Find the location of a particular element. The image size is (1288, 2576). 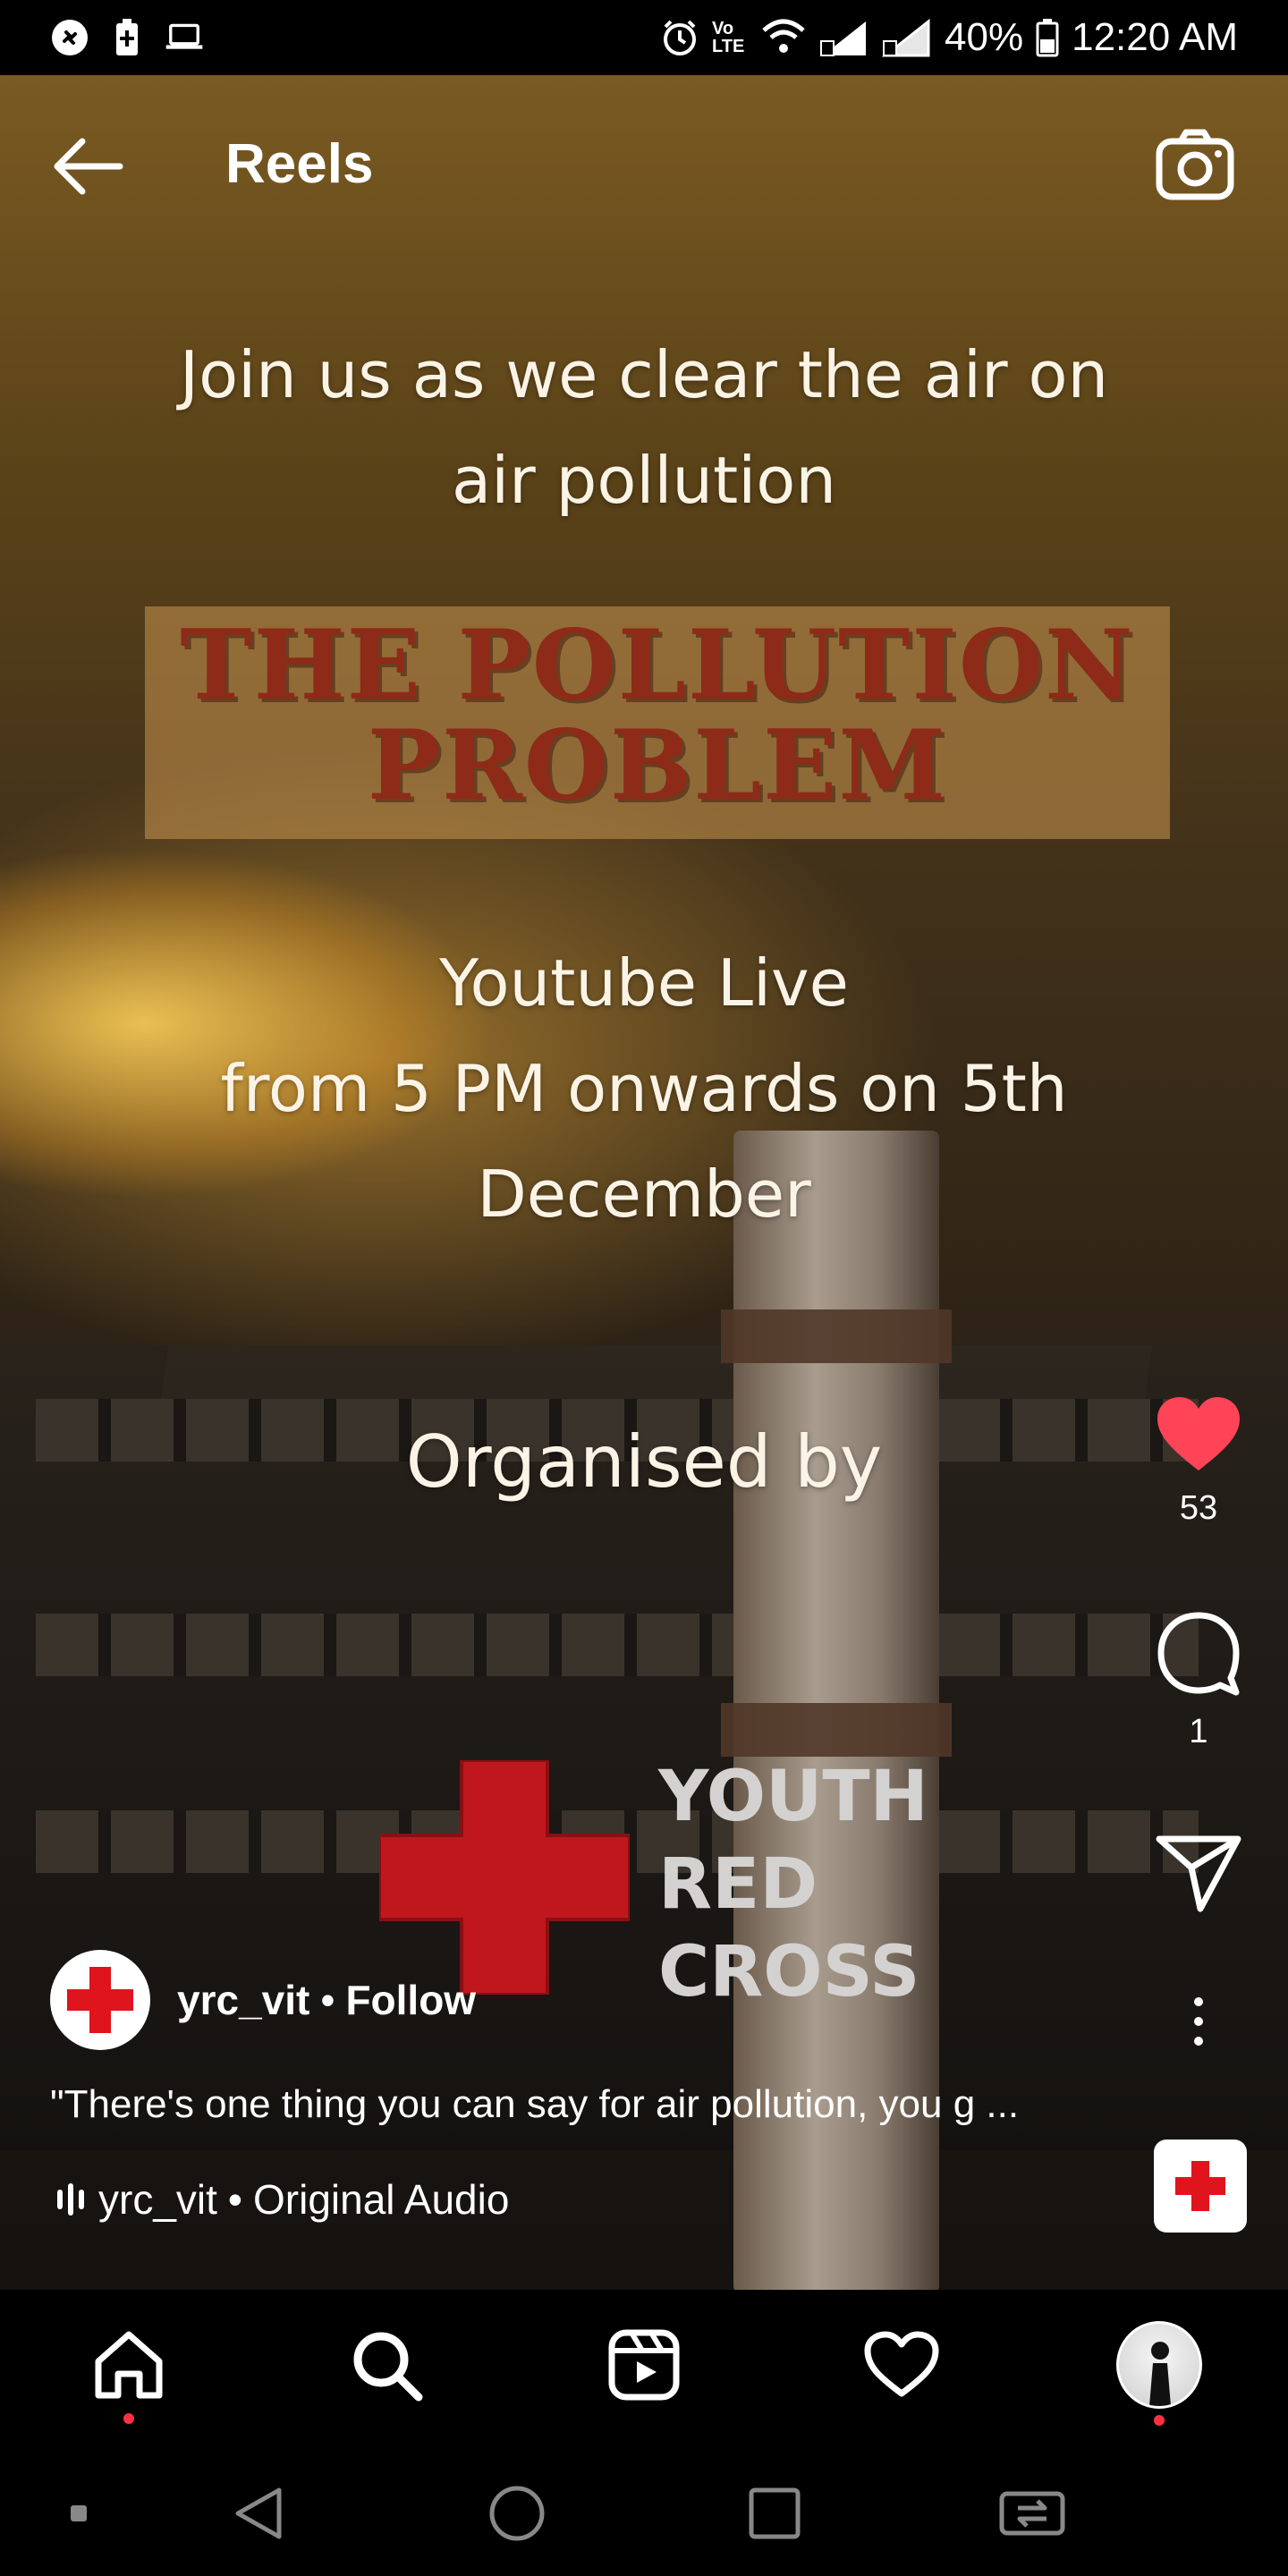

back-triangle-icon is located at coordinates (258, 2513).